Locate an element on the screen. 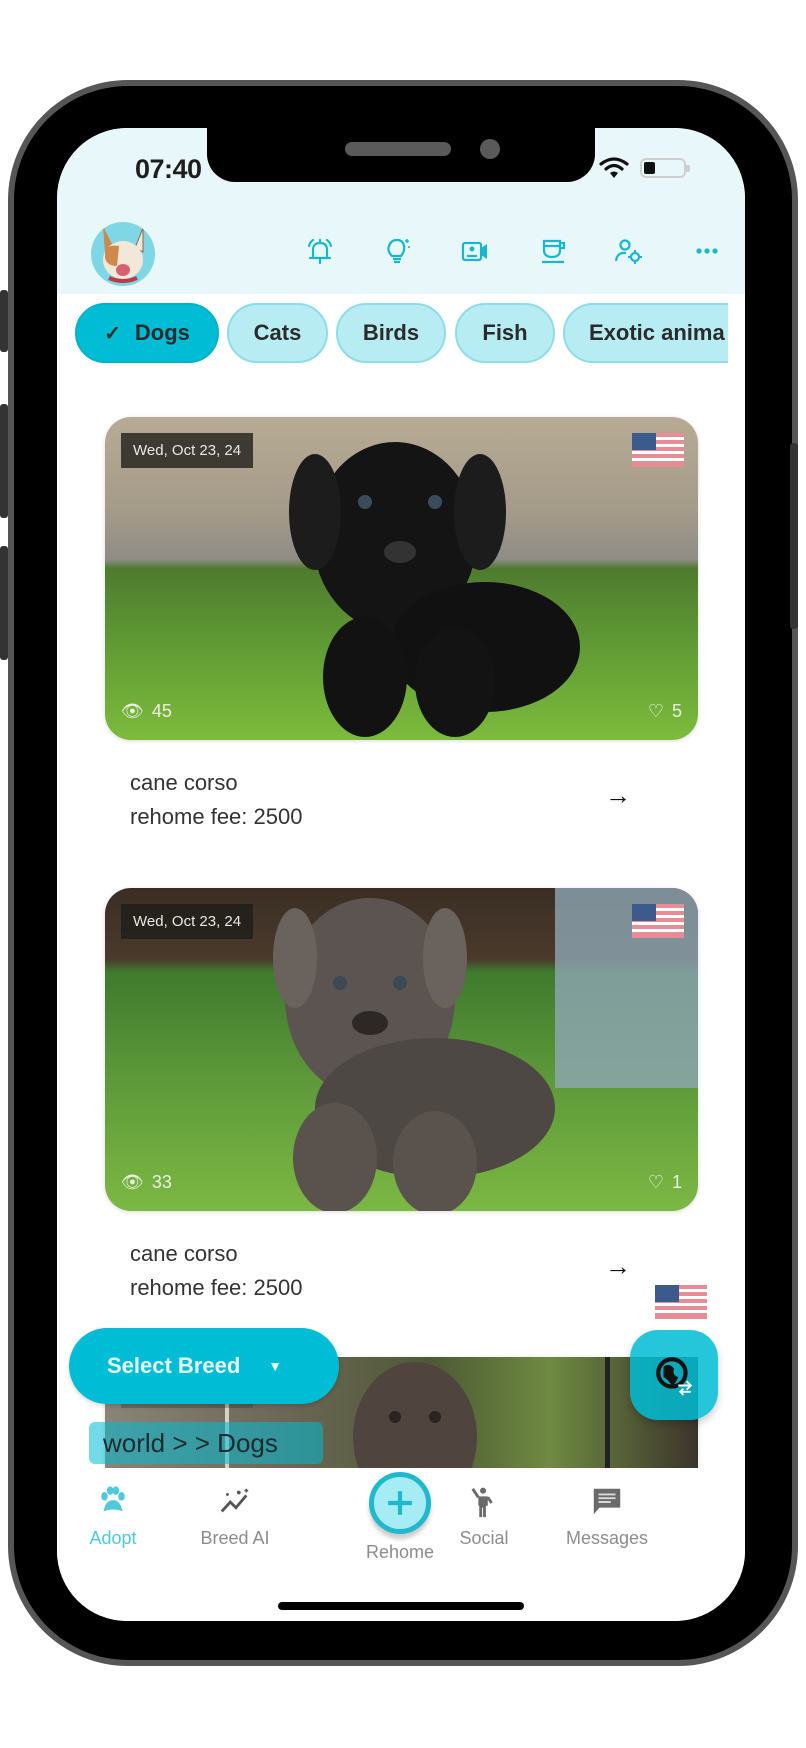 This screenshot has height=1748, width=806. ideas-button is located at coordinates (397, 251).